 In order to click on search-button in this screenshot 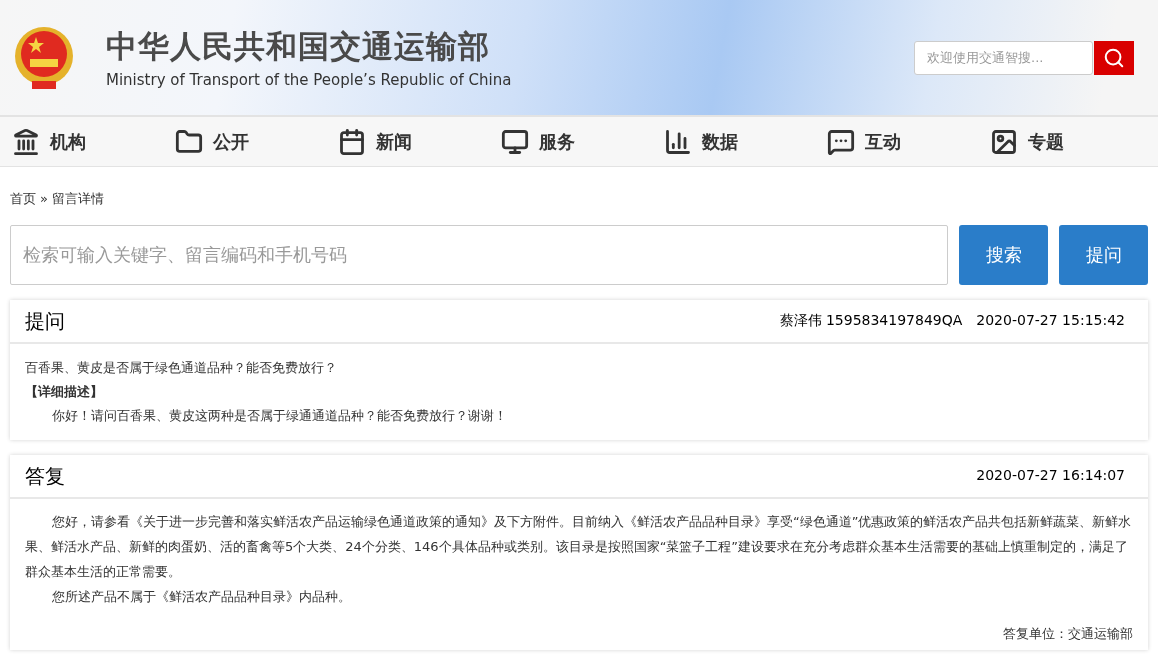, I will do `click(1114, 57)`.